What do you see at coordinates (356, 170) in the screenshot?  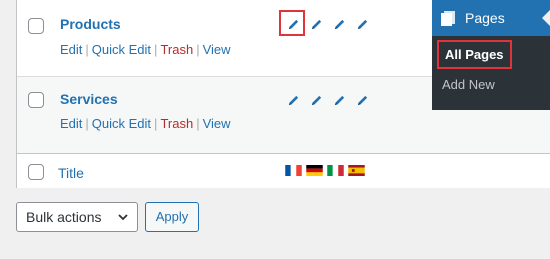 I see `spain-flag-icon` at bounding box center [356, 170].